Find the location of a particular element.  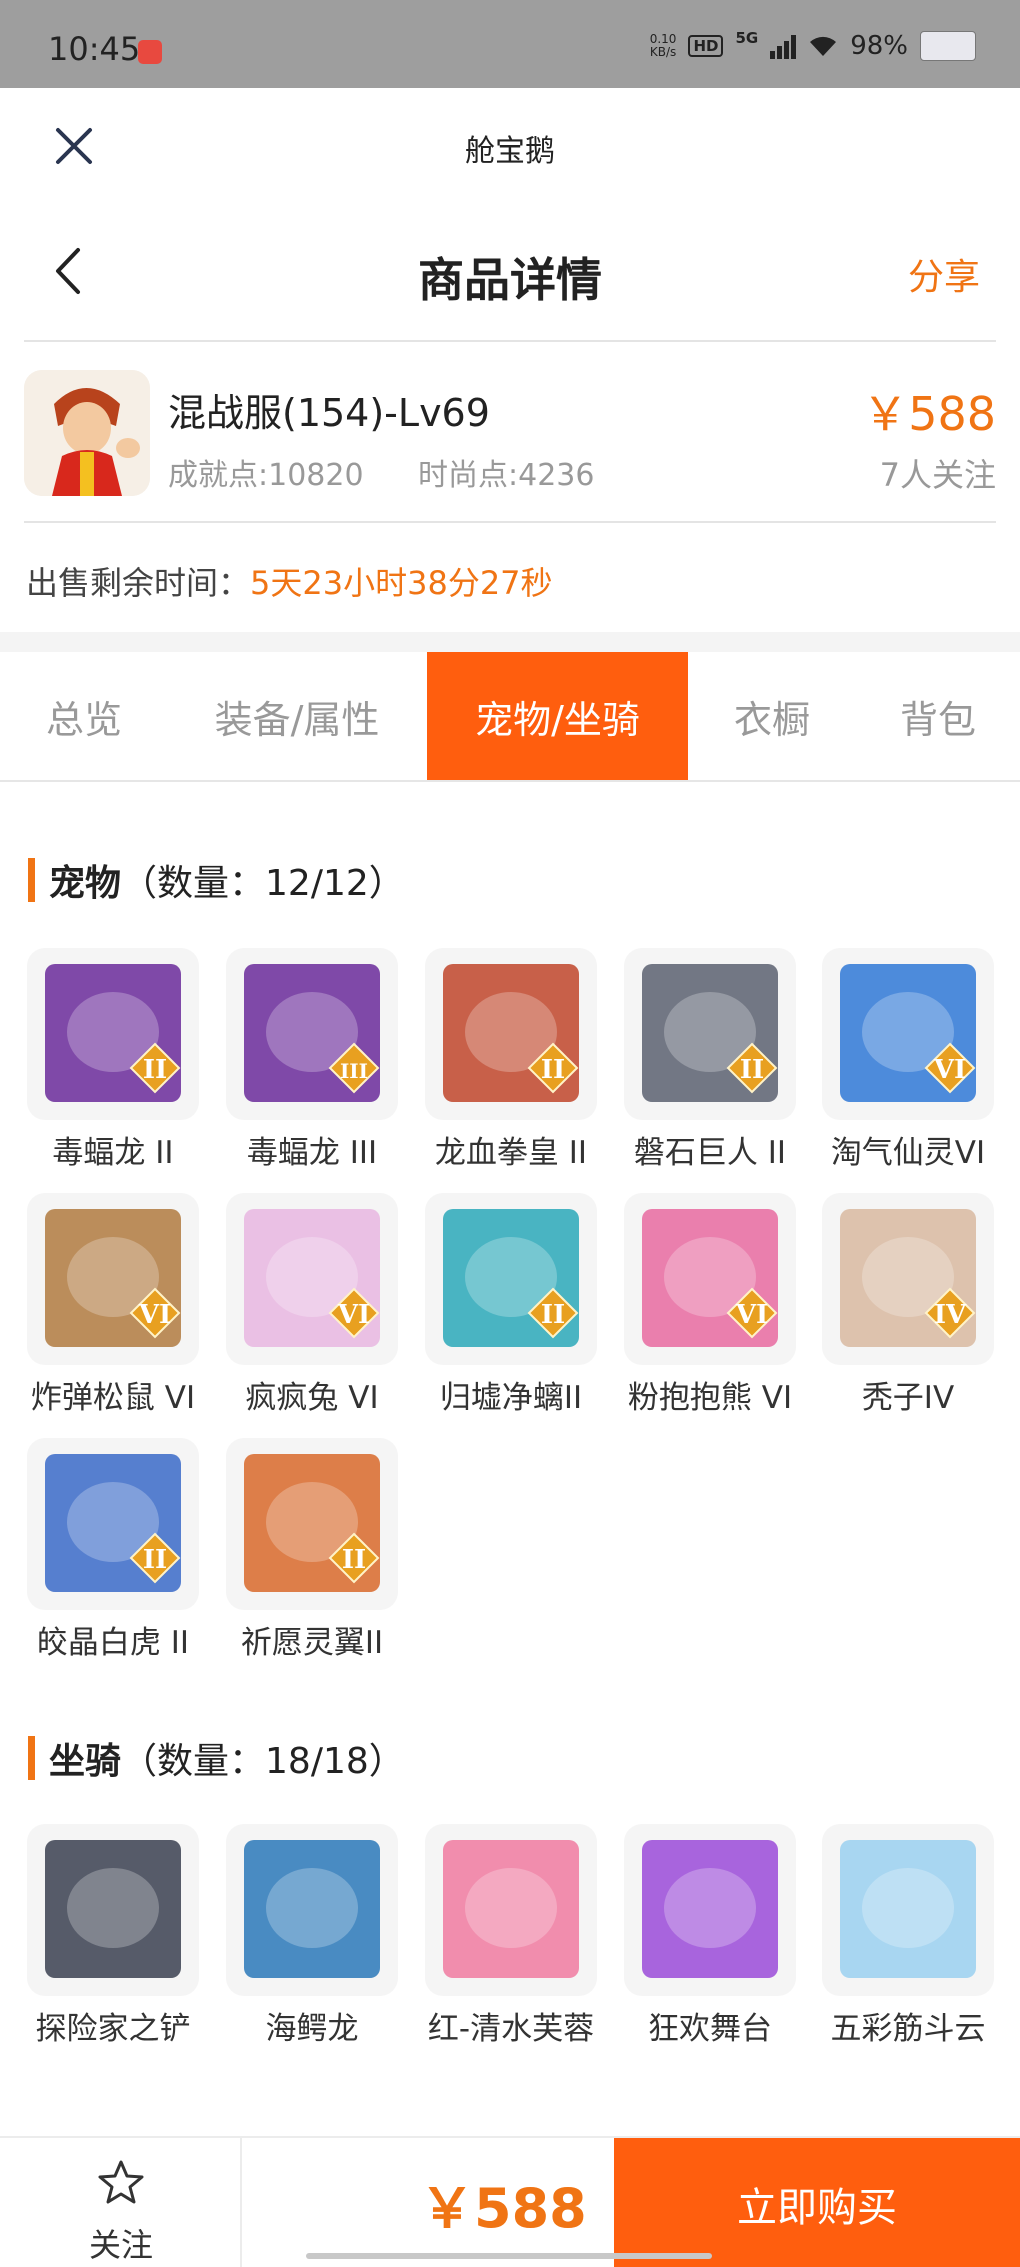

pet-name: 秃子IV is located at coordinates (908, 1398).